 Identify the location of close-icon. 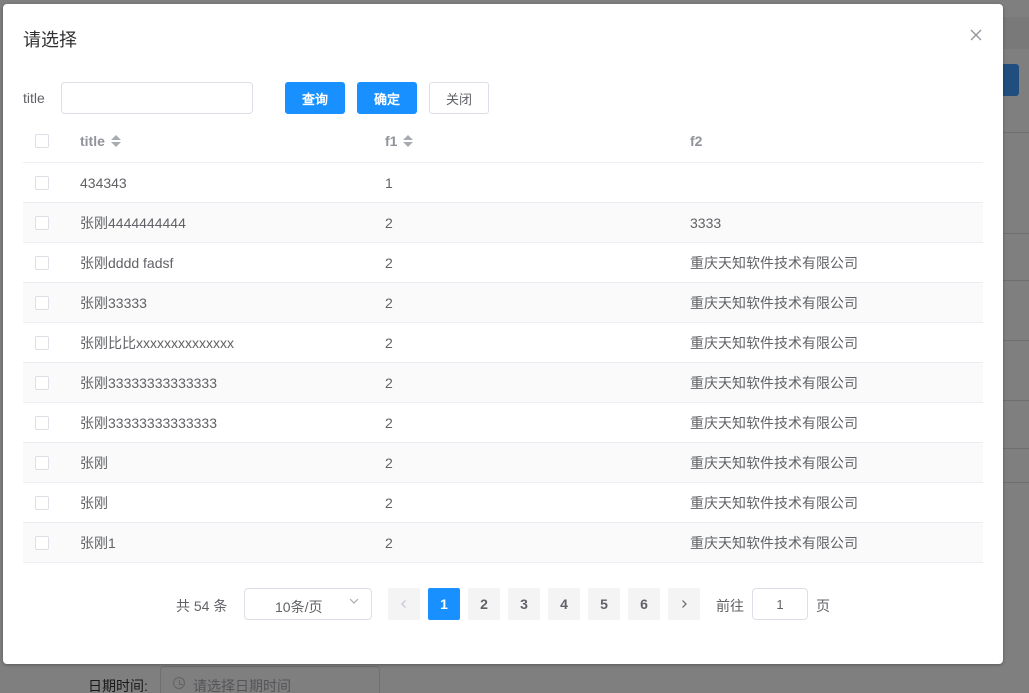
(976, 35).